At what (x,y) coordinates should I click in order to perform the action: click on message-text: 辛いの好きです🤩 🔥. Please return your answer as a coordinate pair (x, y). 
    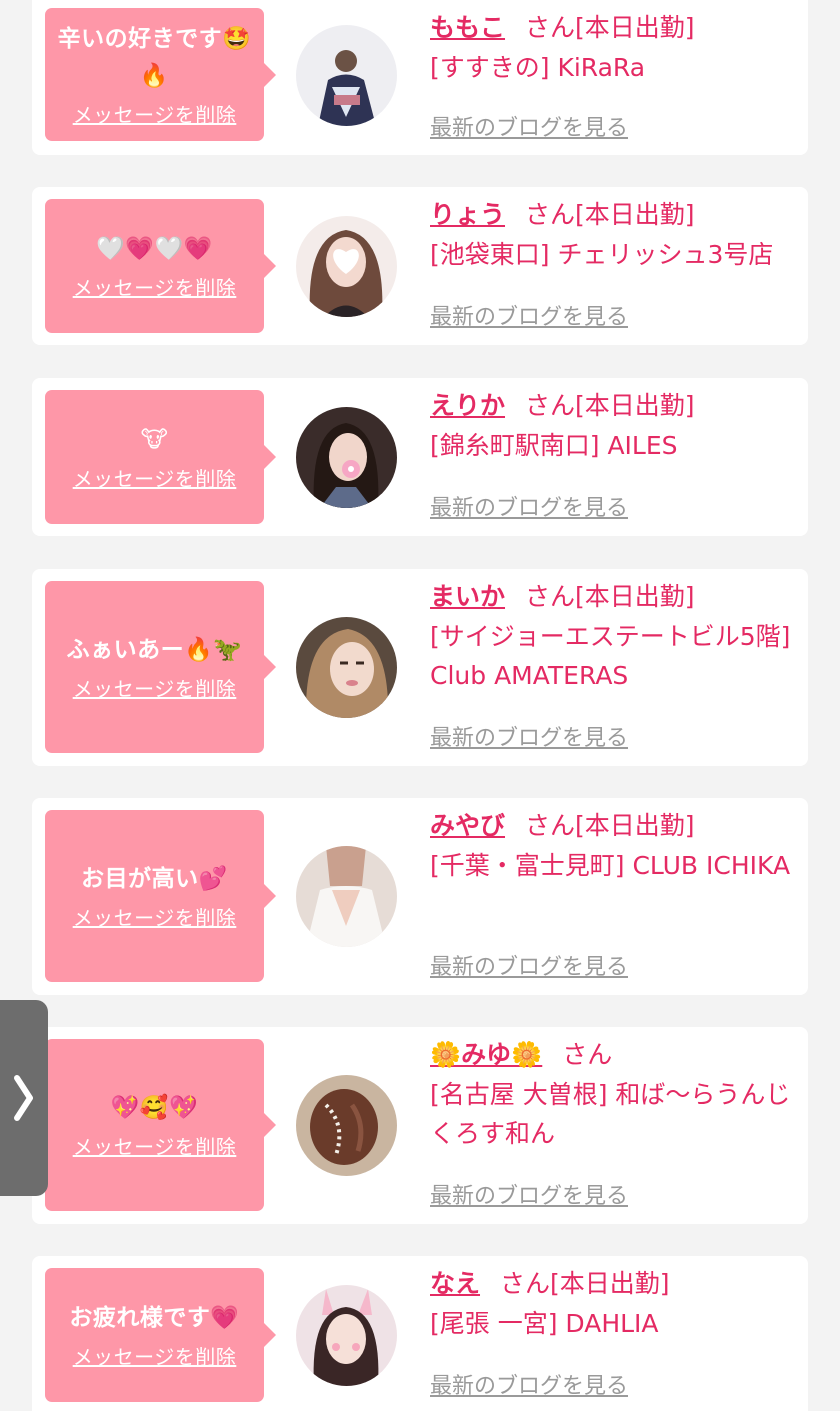
    Looking at the image, I should click on (154, 57).